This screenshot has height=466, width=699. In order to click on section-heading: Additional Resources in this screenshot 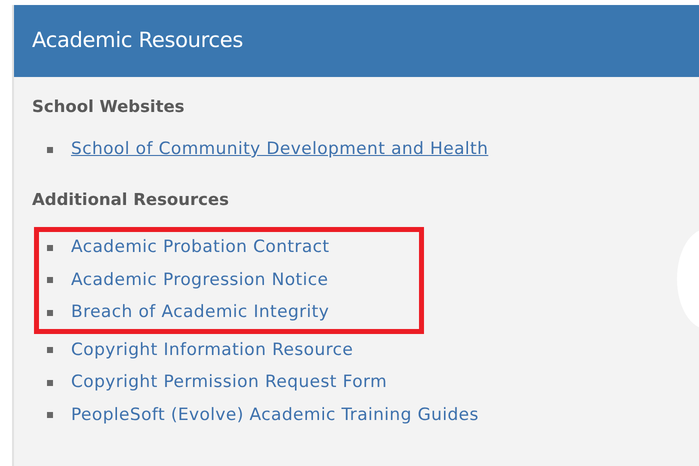, I will do `click(131, 200)`.